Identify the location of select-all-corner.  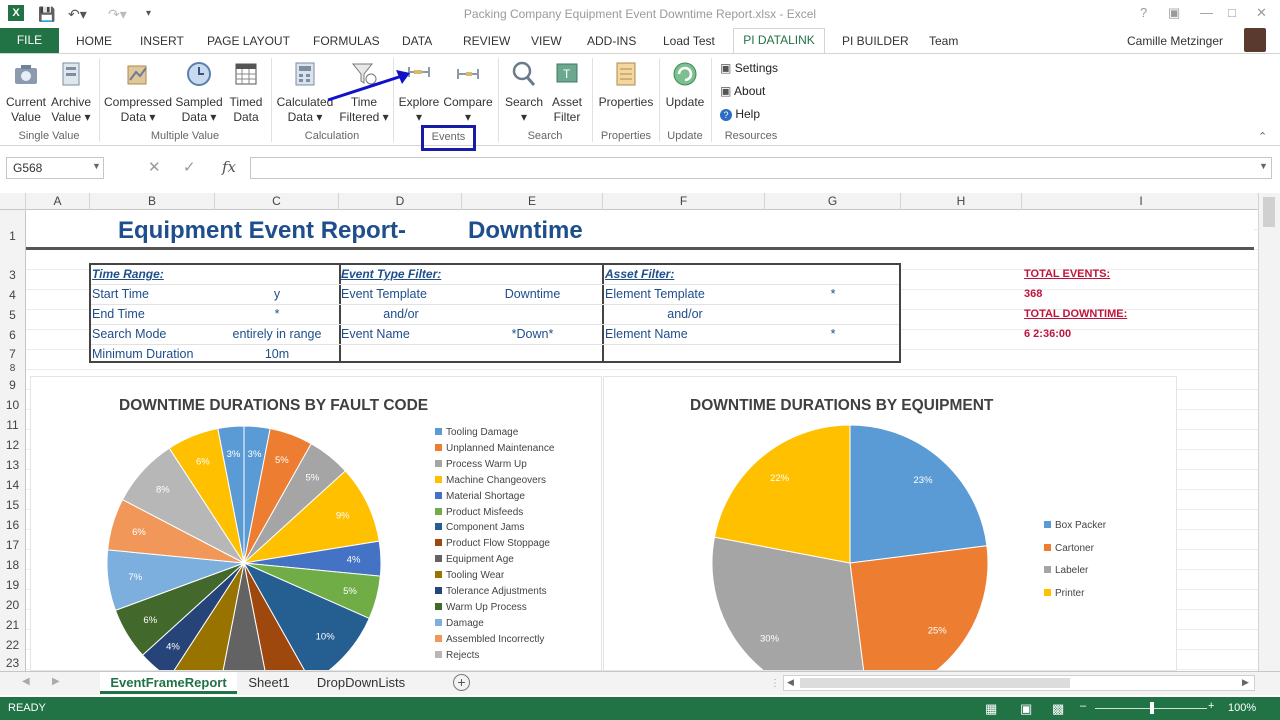
(13, 201).